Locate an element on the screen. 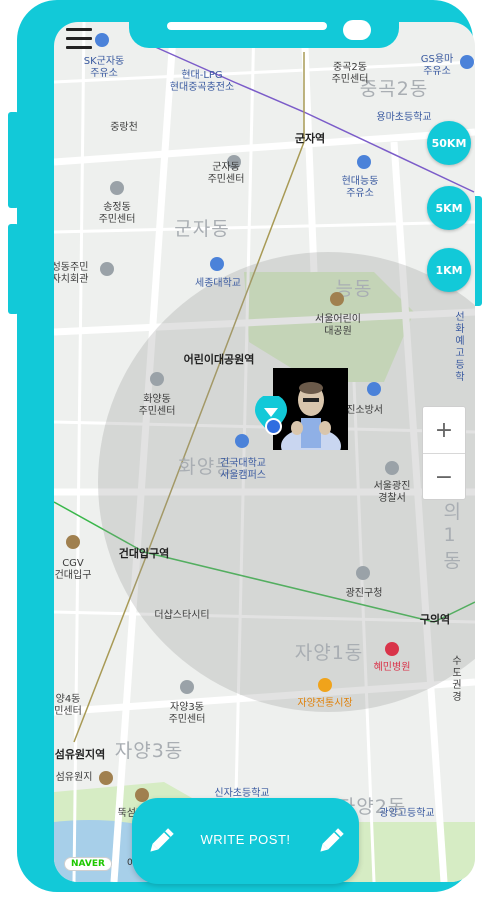  district-guui1: 의1동 is located at coordinates (452, 536).